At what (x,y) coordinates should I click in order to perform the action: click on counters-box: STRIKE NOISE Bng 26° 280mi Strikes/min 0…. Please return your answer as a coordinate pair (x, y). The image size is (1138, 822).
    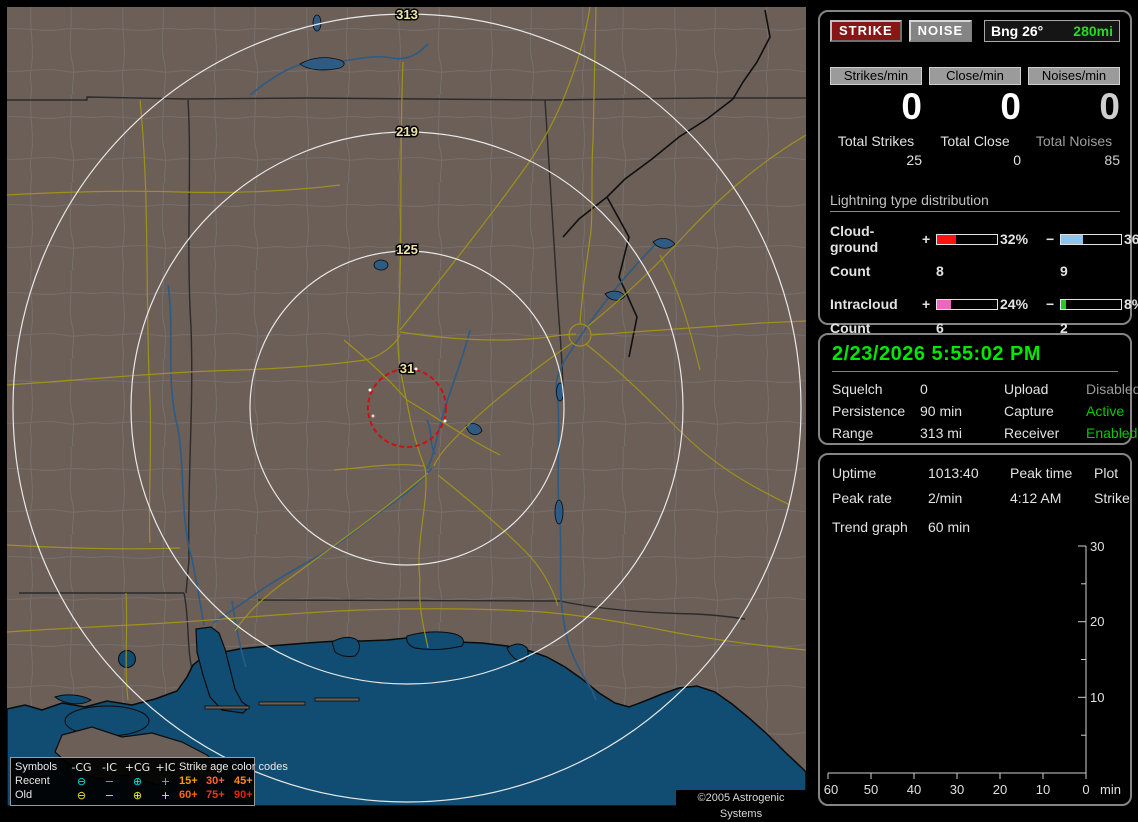
    Looking at the image, I should click on (978, 173).